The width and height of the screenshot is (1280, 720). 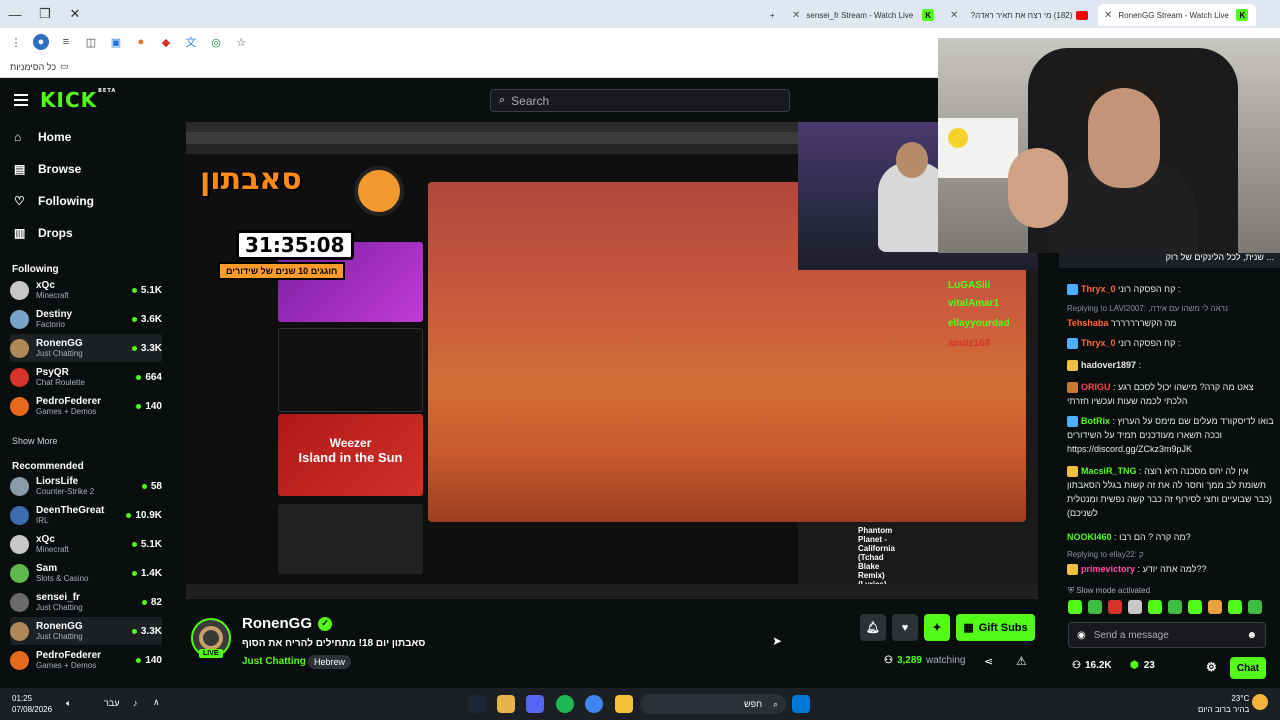 I want to click on chat-username: BotRix, so click(x=1095, y=421).